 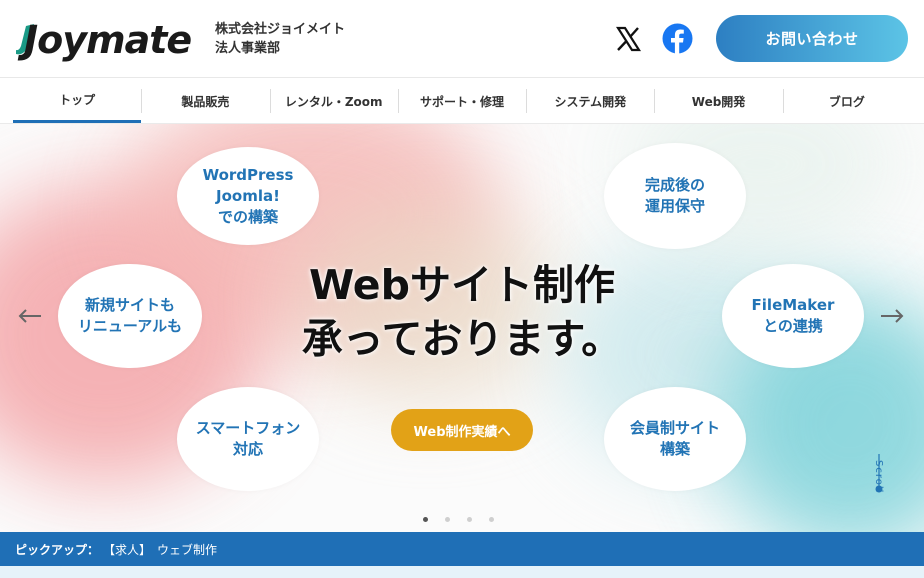 I want to click on site-header: Joymate 株式会社ジョイメイト 法人事業部 お問い合わせ, so click(x=462, y=39).